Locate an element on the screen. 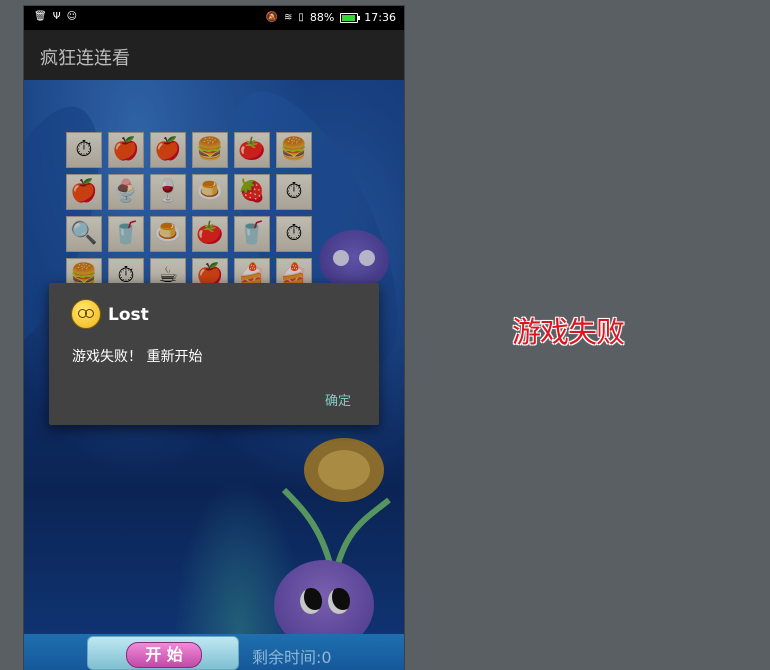  sim-icon: ▯ is located at coordinates (301, 17).